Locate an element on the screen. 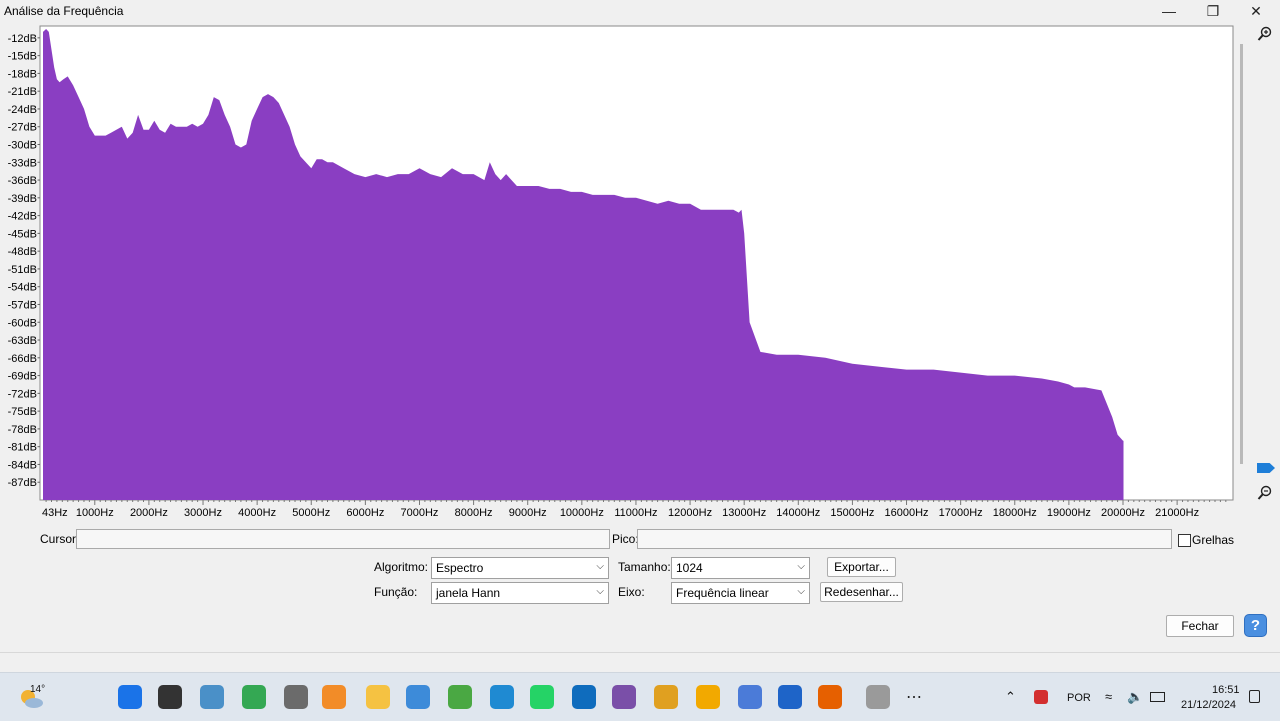  algorithm-value: Espectro is located at coordinates (460, 568).